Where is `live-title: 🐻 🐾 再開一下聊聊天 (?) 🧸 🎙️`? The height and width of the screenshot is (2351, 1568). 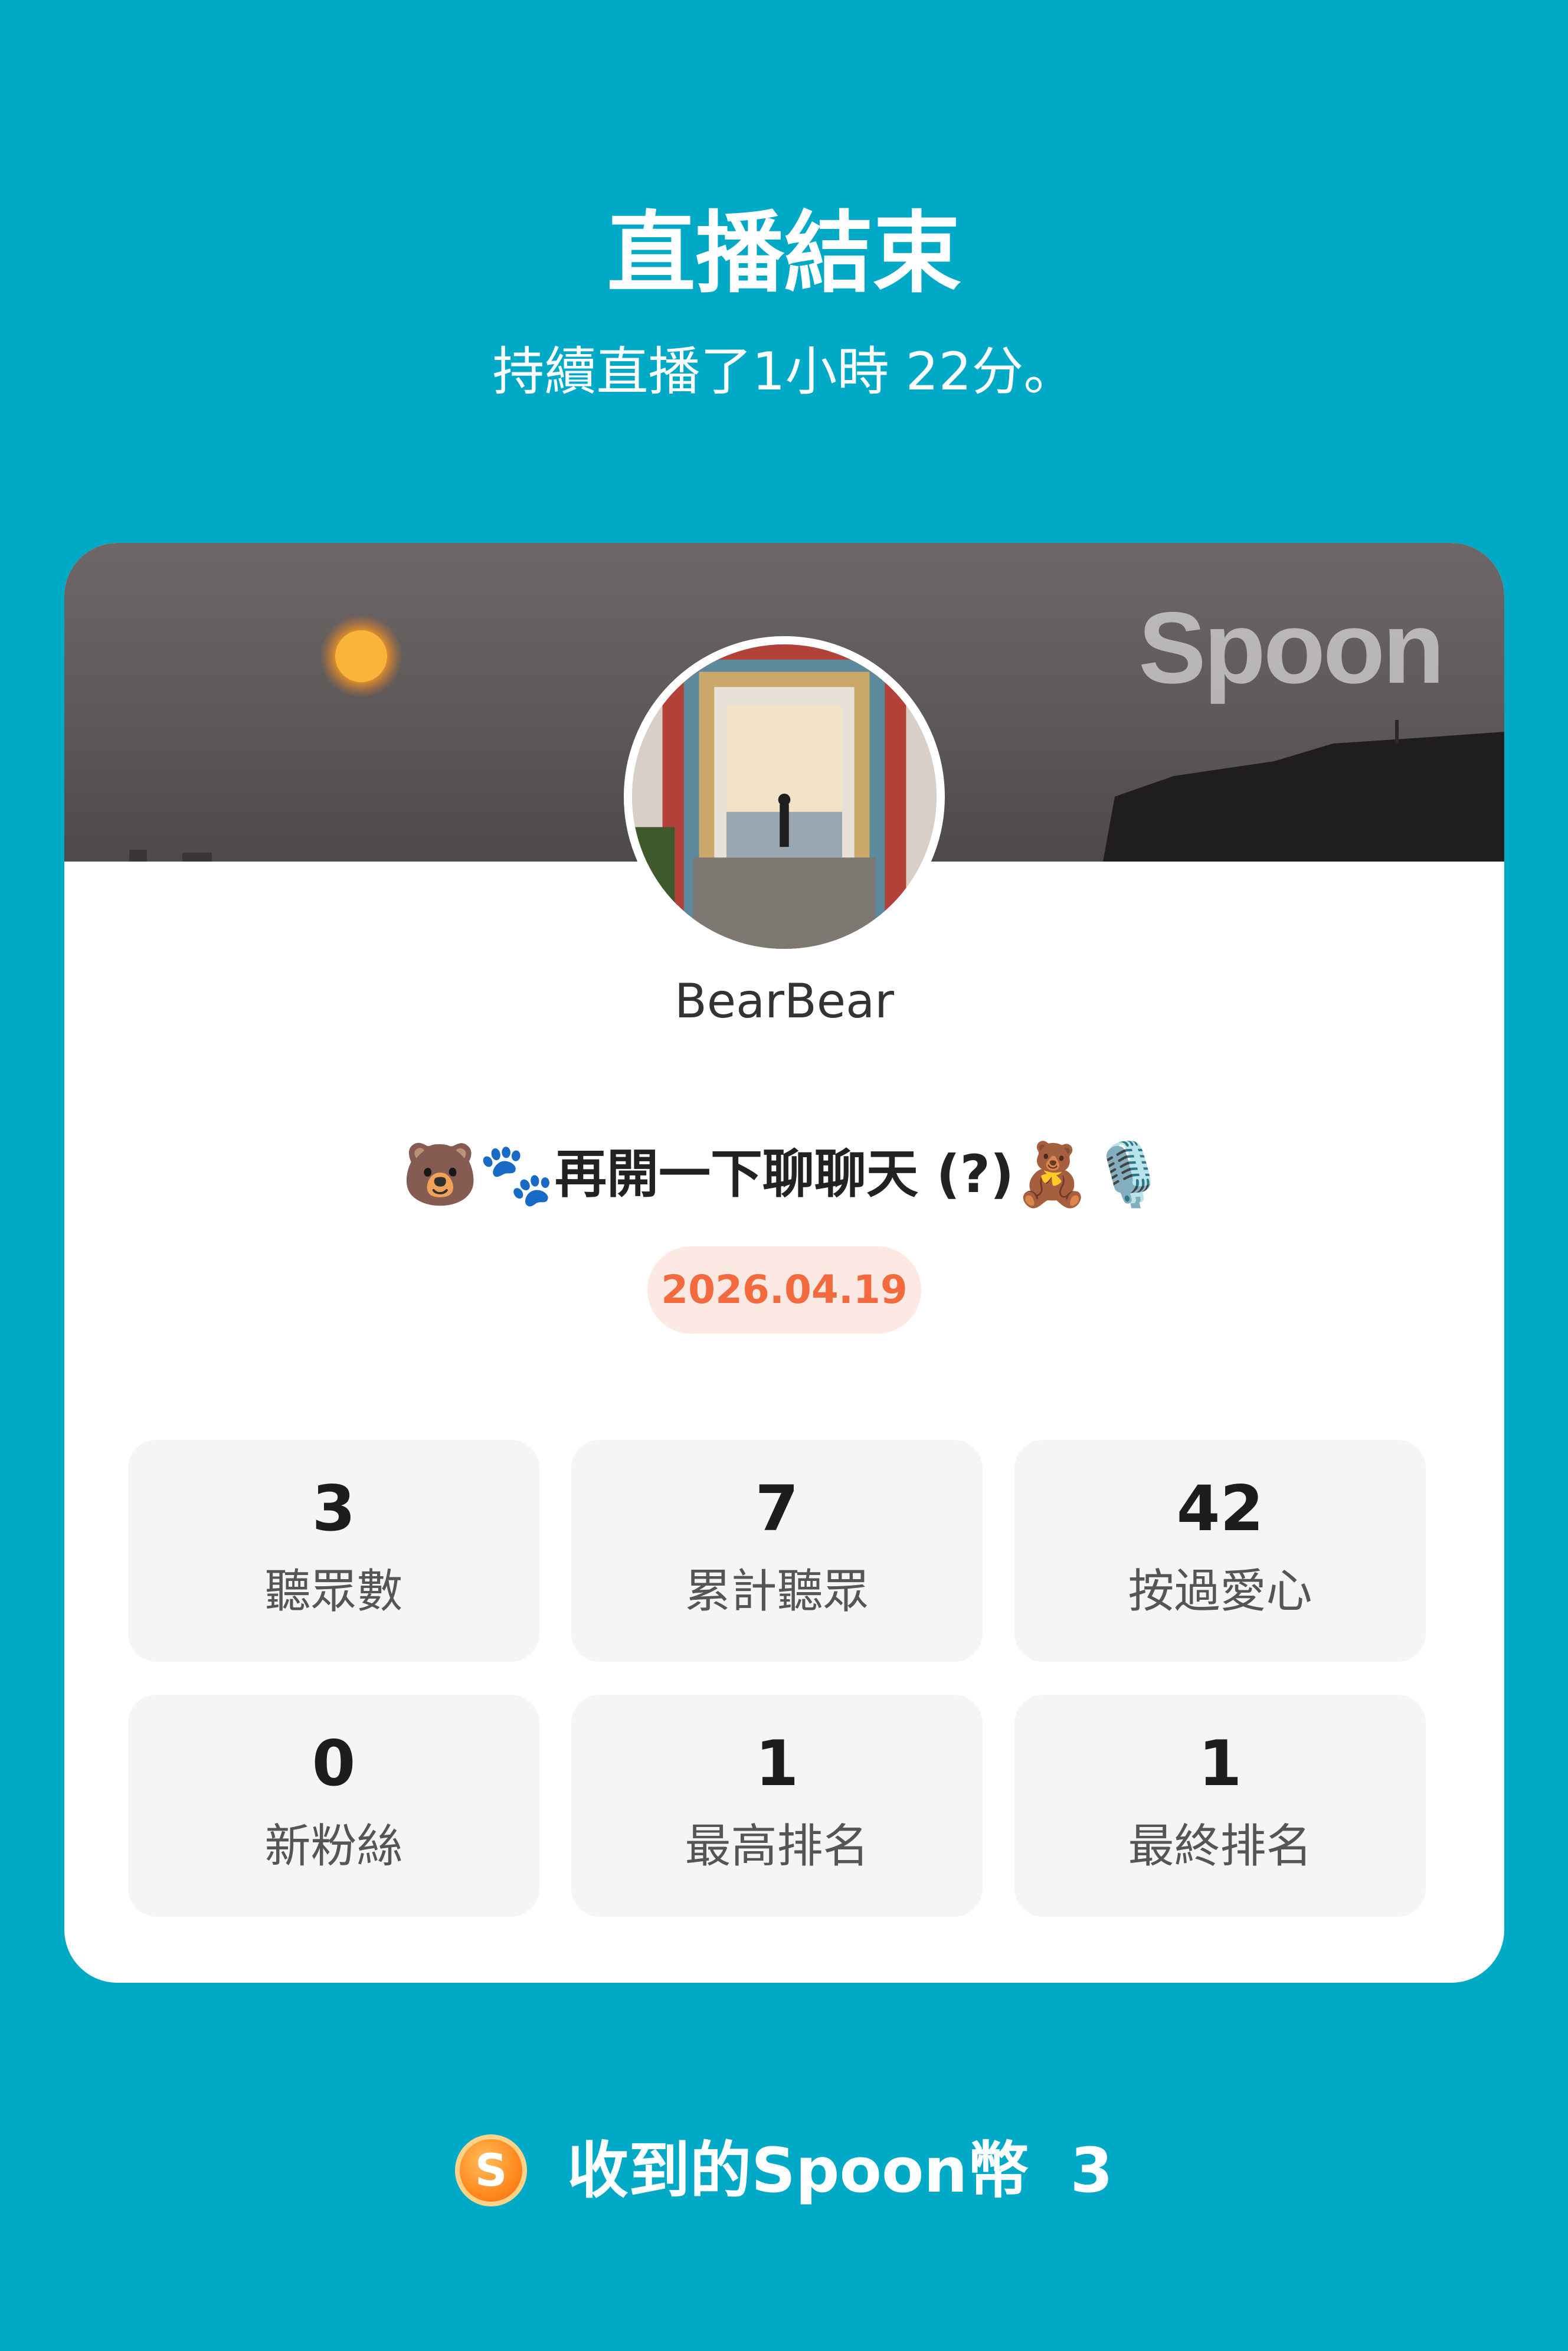 live-title: 🐻 🐾 再開一下聊聊天 (?) 🧸 🎙️ is located at coordinates (784, 1174).